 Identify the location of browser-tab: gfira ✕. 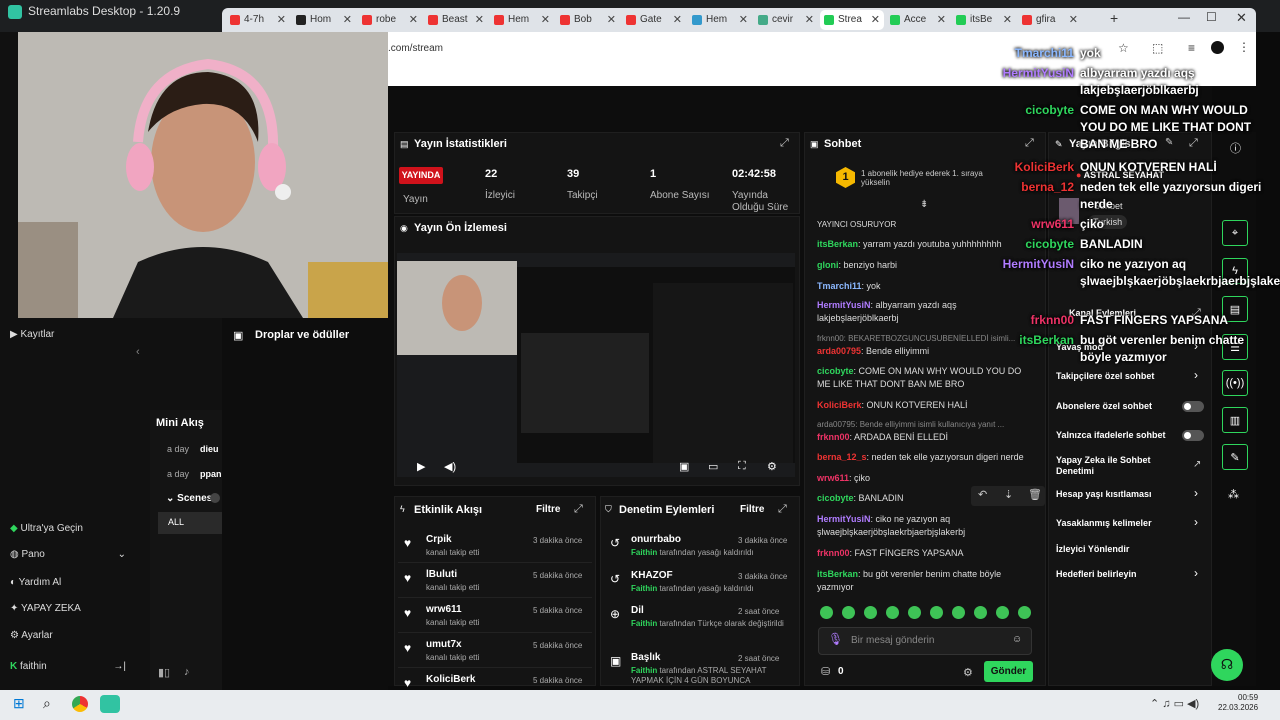
(1050, 20).